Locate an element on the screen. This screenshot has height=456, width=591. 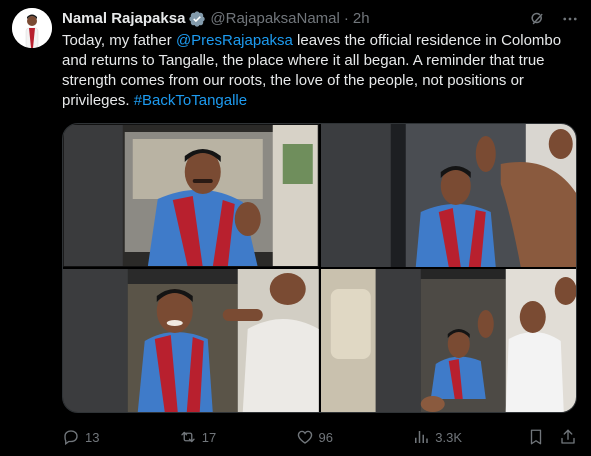
repost-icon is located at coordinates (188, 437).